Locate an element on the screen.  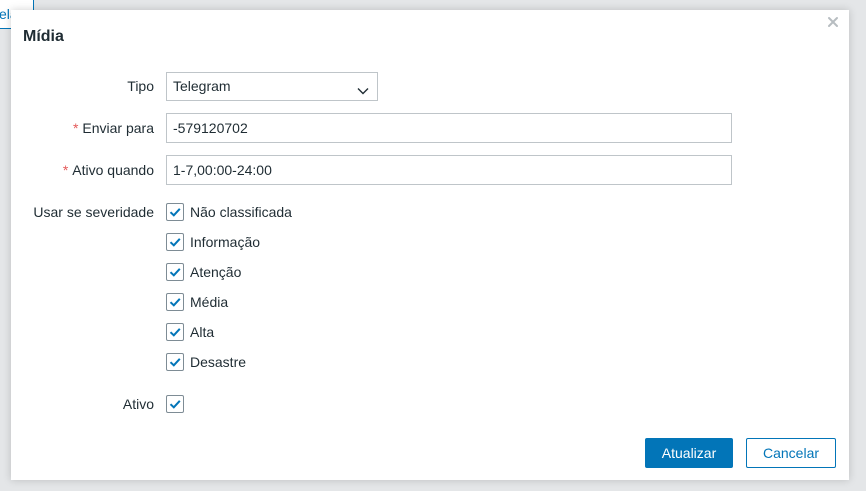
severity-option-disaster: Desastre is located at coordinates (206, 362).